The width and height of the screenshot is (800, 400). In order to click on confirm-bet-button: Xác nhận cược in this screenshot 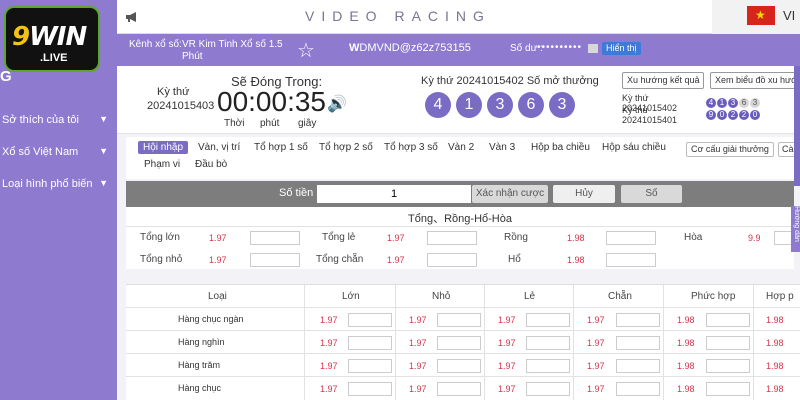, I will do `click(510, 194)`.